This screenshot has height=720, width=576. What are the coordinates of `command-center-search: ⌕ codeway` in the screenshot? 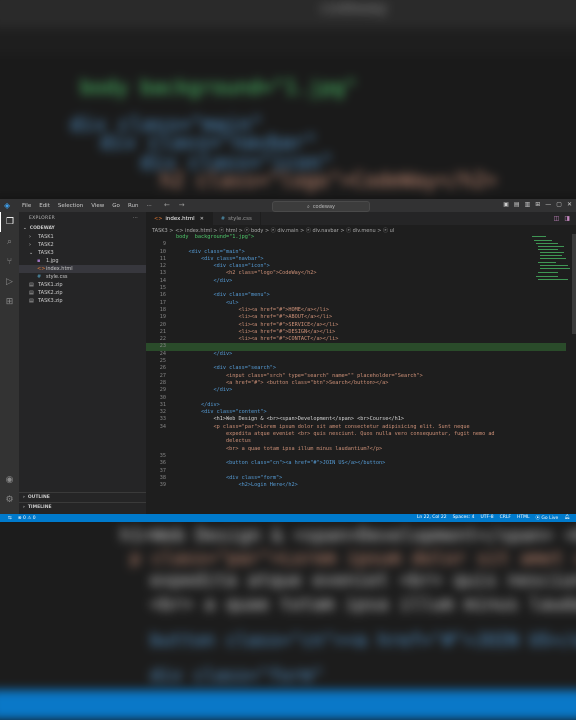 It's located at (321, 206).